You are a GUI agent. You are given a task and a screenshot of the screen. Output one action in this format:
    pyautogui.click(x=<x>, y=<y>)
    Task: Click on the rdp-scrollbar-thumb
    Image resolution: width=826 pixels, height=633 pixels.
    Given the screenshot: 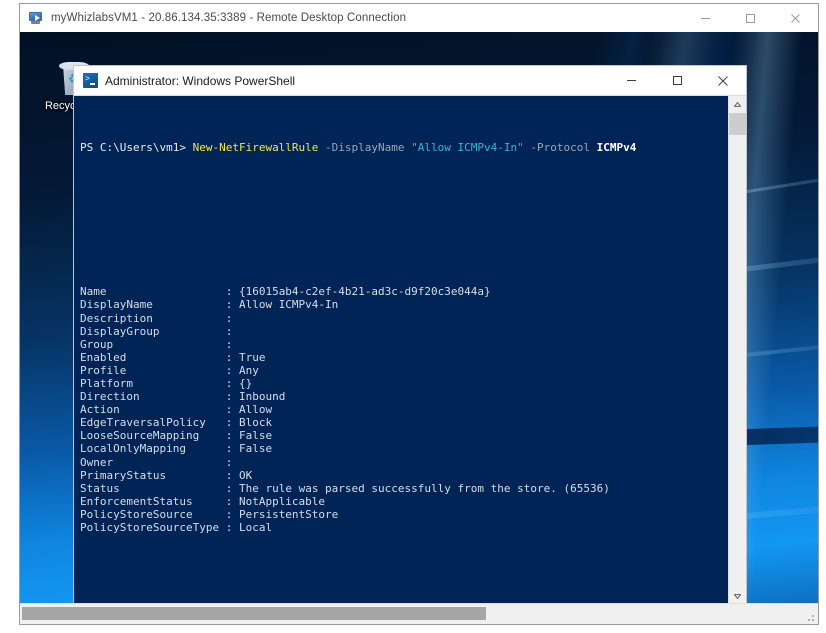 What is the action you would take?
    pyautogui.click(x=254, y=613)
    